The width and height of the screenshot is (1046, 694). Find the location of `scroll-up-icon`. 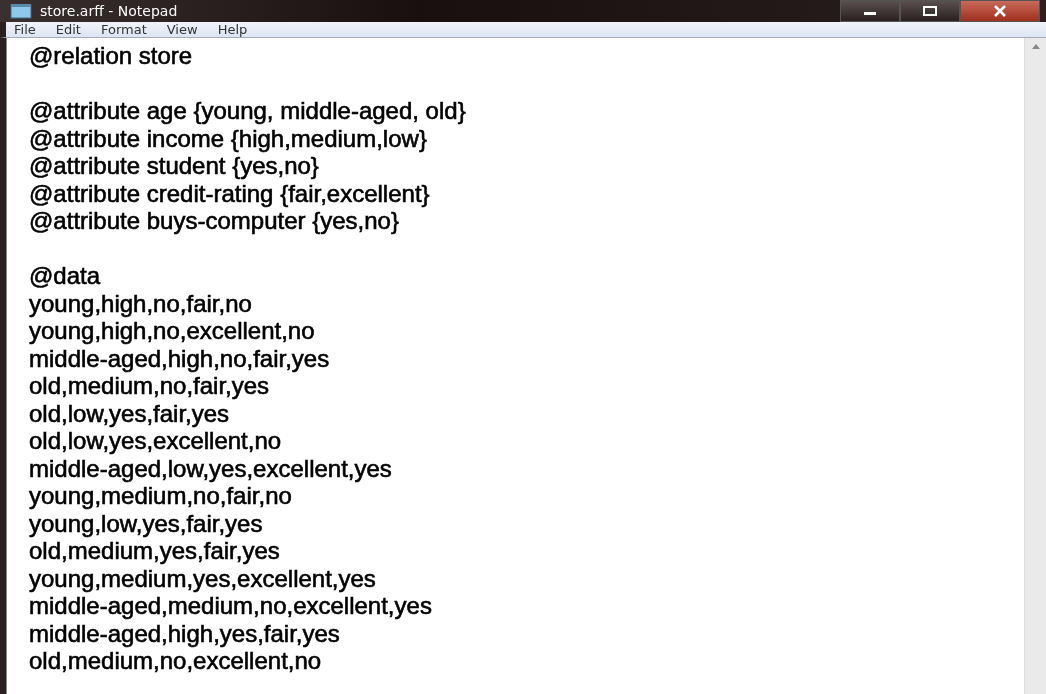

scroll-up-icon is located at coordinates (1035, 46).